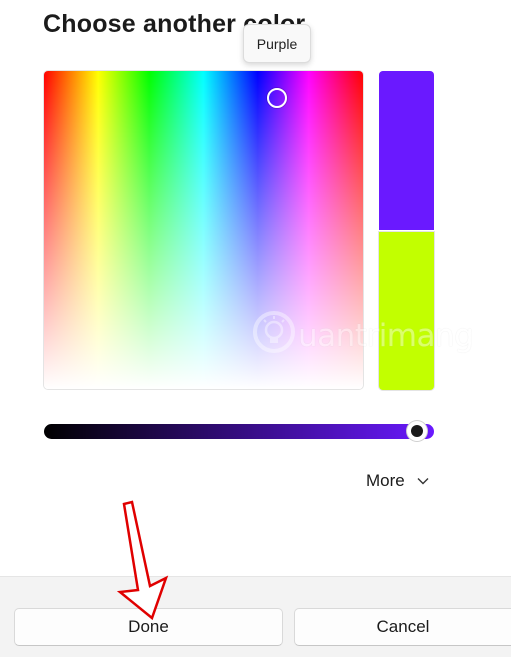 This screenshot has width=511, height=657. I want to click on more-button: More, so click(400, 481).